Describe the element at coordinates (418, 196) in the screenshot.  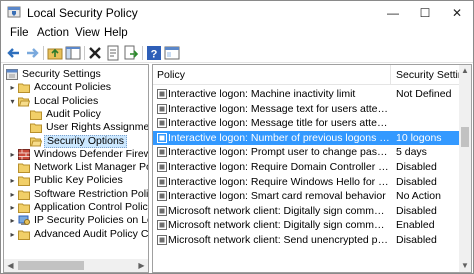
I see `security-setting-value: No Action` at that location.